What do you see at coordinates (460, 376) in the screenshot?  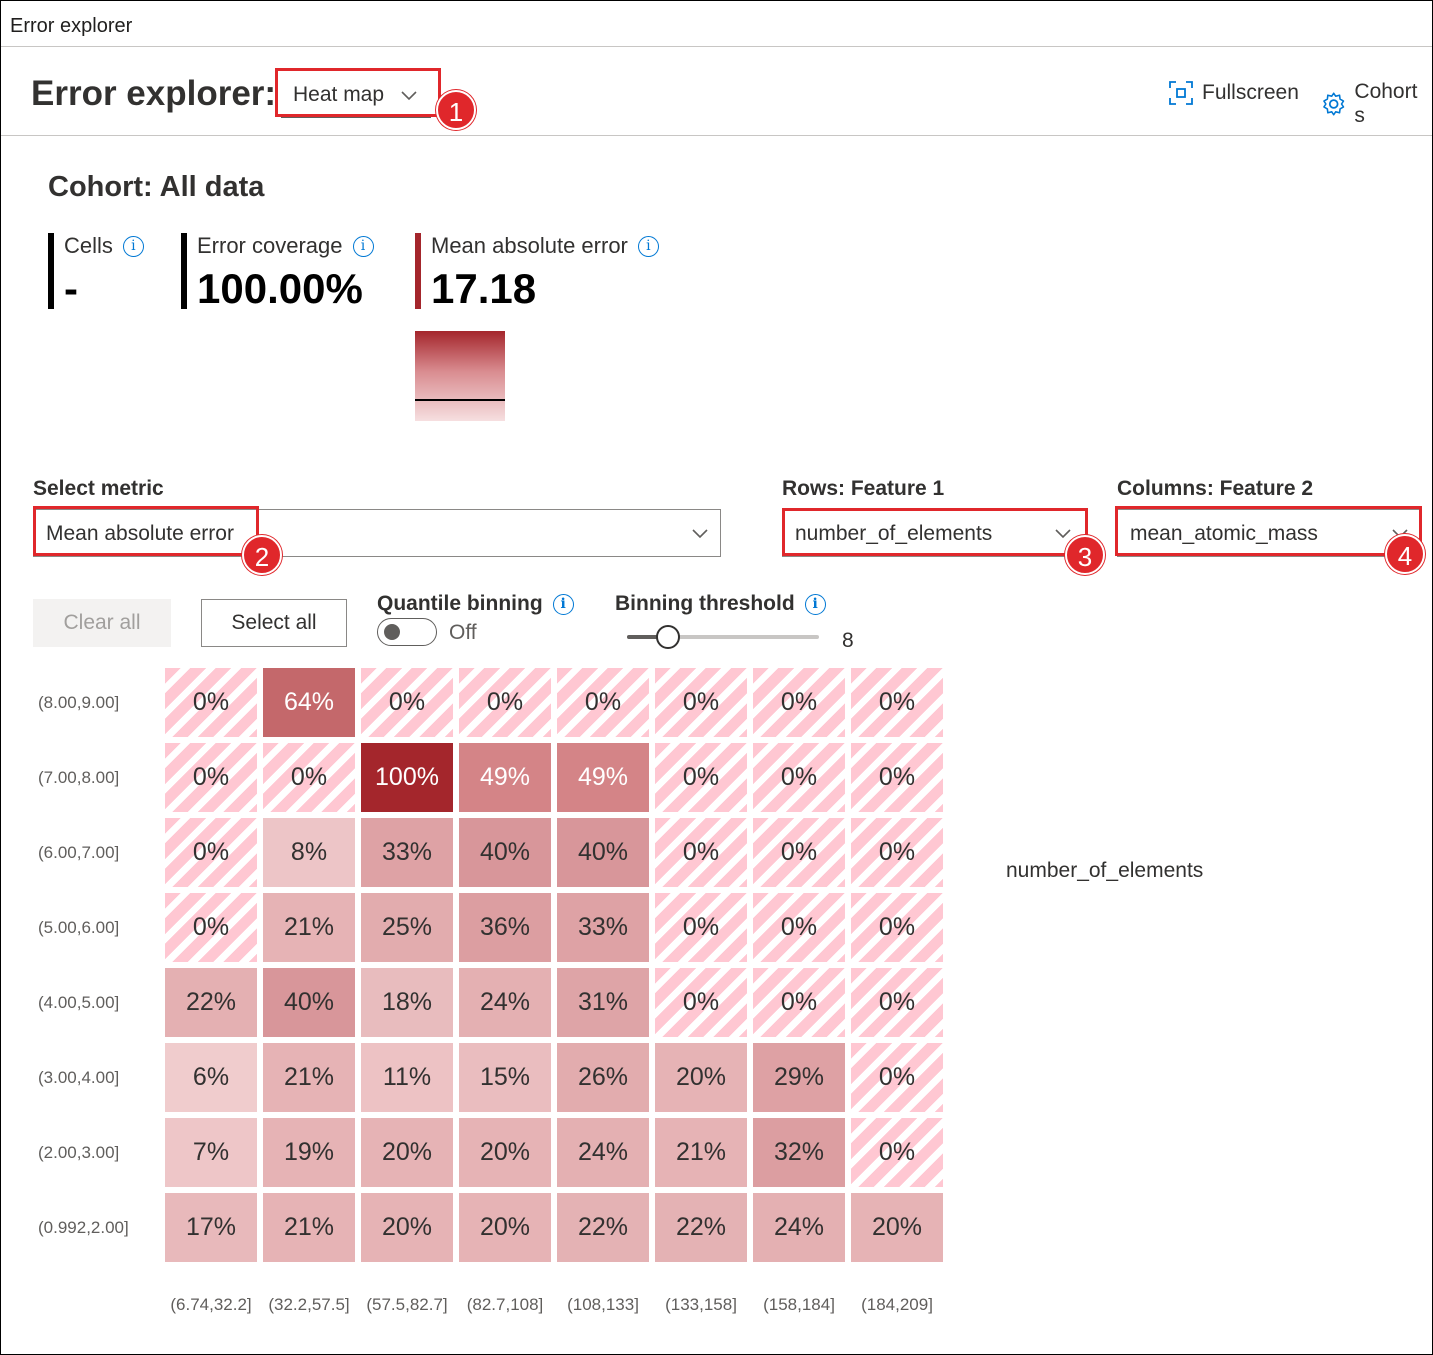 I see `color-legend` at bounding box center [460, 376].